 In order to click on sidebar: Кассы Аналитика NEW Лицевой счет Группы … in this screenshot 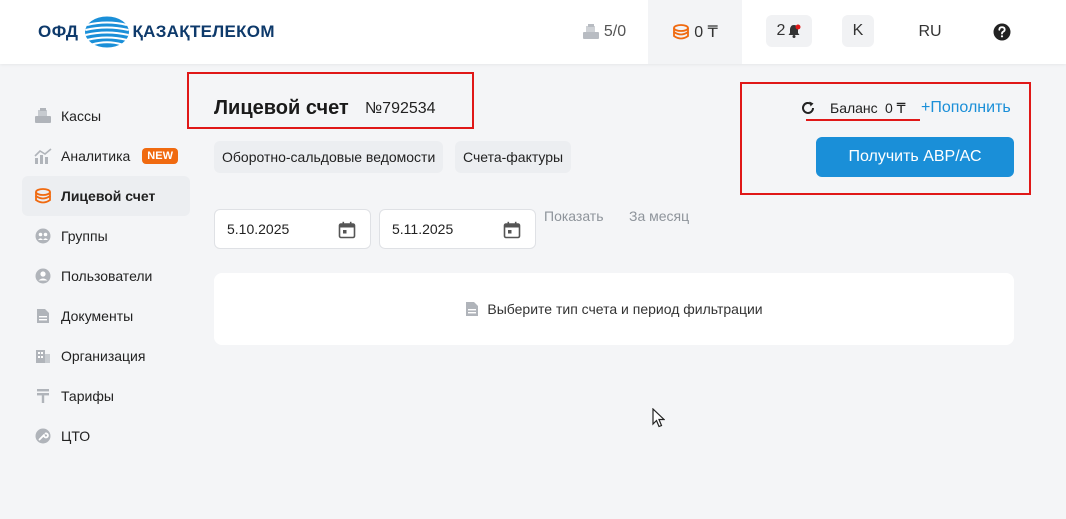, I will do `click(106, 276)`.